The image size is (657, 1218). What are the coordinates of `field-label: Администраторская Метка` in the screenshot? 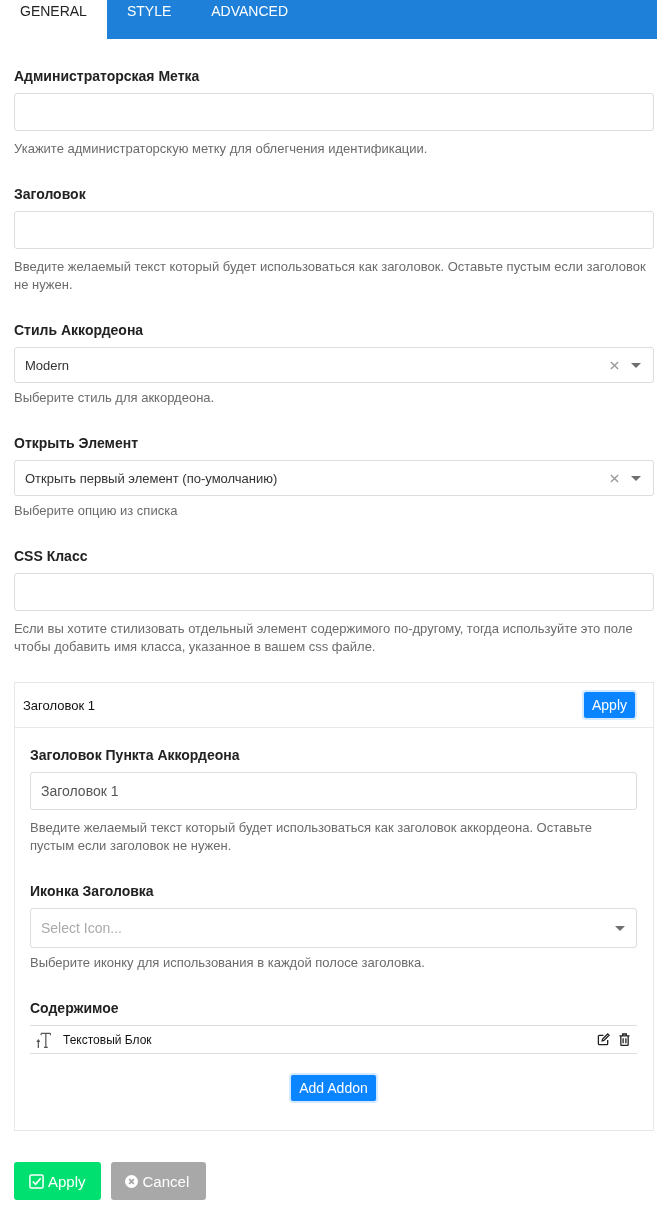 It's located at (107, 76).